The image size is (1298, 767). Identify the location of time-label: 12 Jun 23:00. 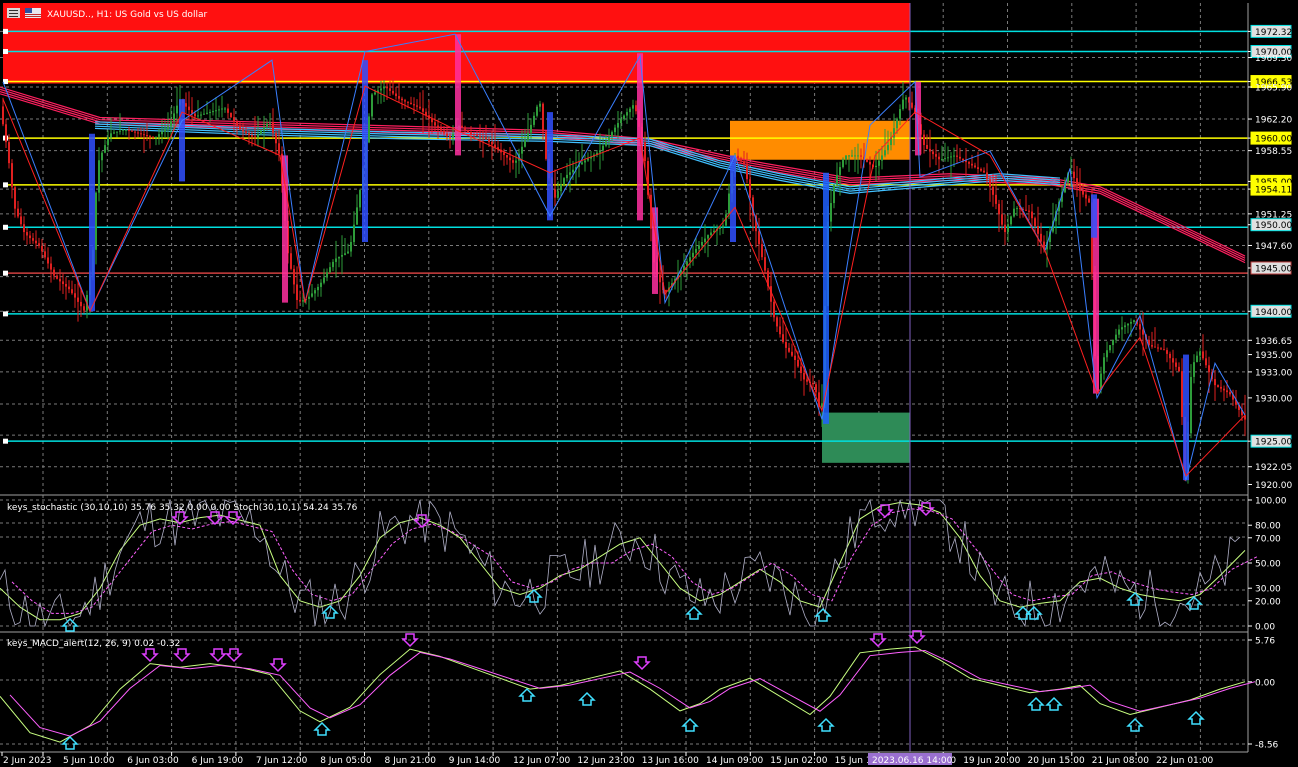
(605, 761).